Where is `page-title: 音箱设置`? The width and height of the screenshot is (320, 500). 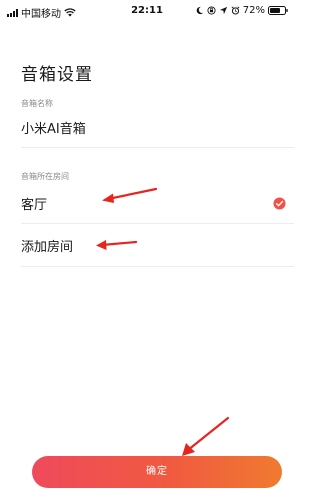
page-title: 音箱设置 is located at coordinates (57, 75).